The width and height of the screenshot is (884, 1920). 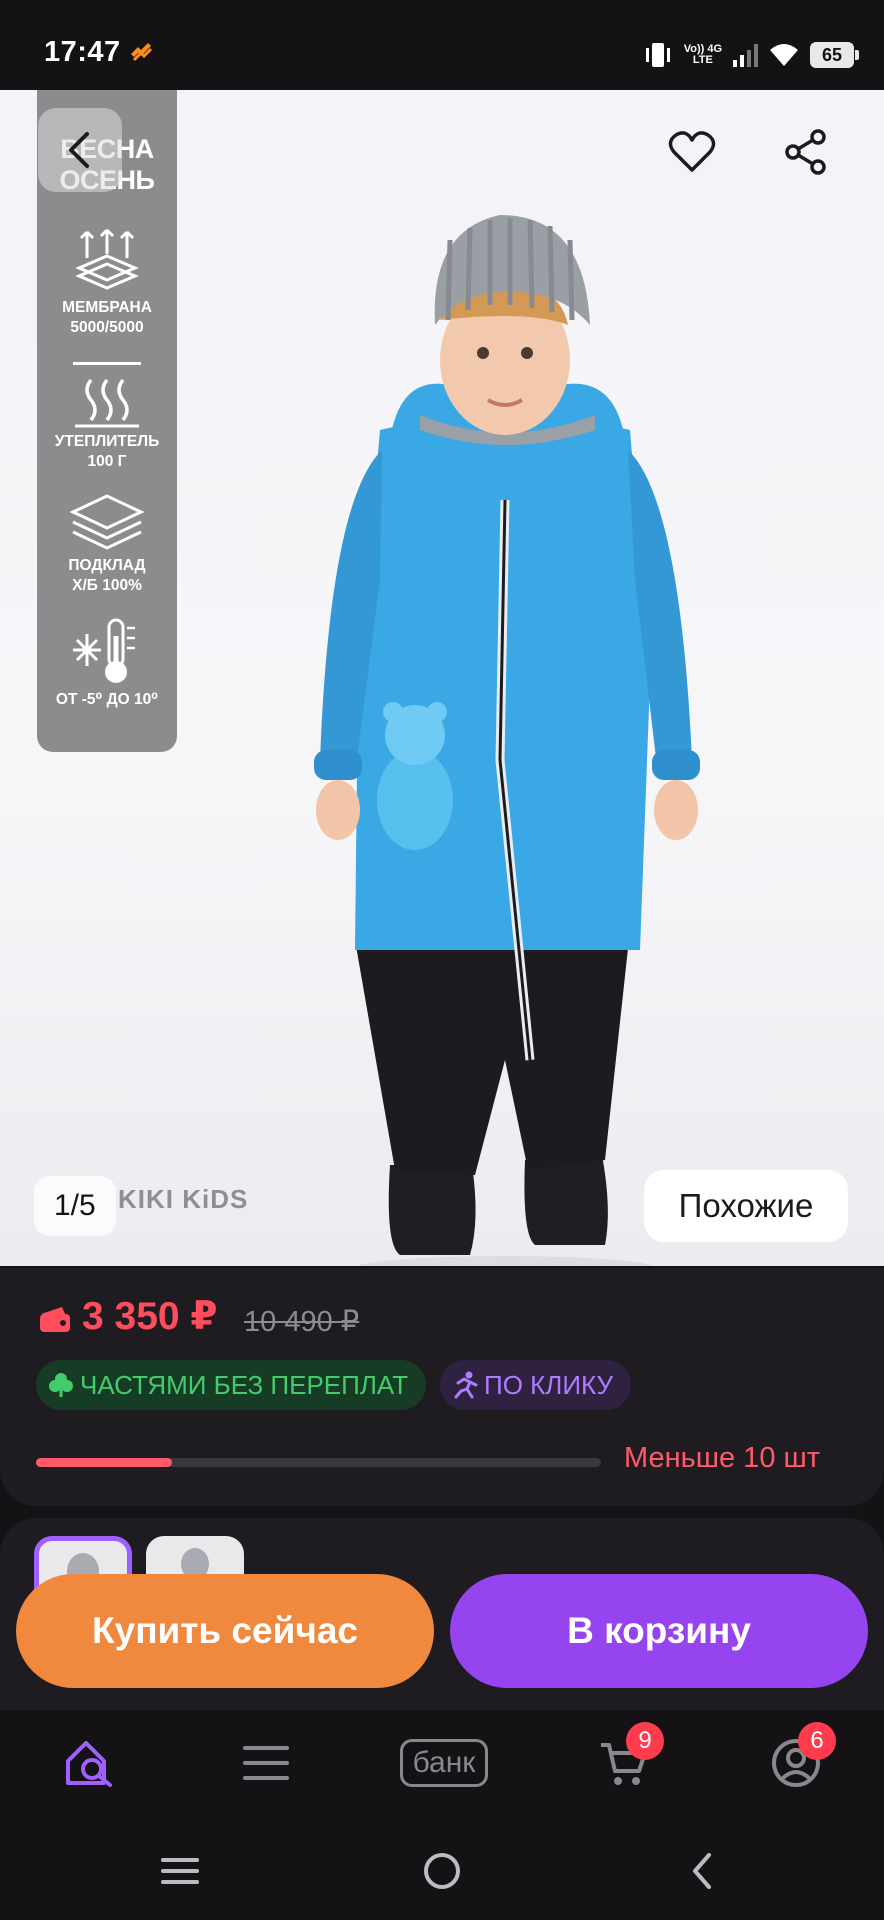 What do you see at coordinates (107, 461) in the screenshot?
I see `feature-insulation-line2: 100 Г` at bounding box center [107, 461].